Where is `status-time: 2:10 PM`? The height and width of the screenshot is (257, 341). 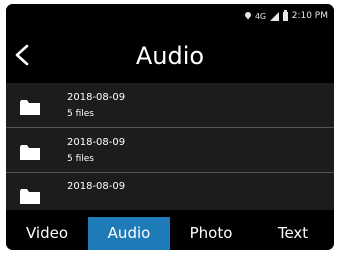
status-time: 2:10 PM is located at coordinates (309, 16).